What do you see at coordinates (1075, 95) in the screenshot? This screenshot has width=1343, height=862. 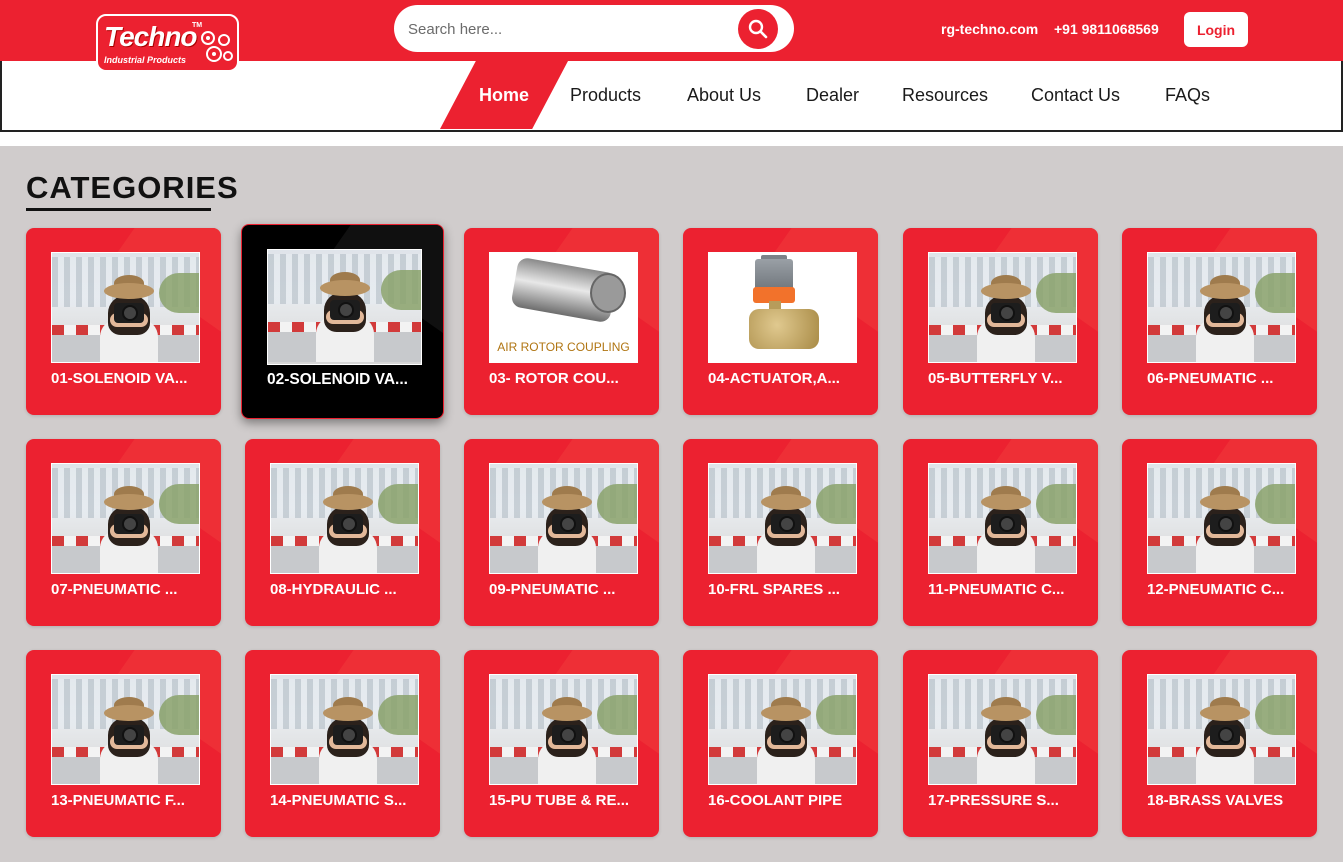 I see `nav-contact-us: Contact Us` at bounding box center [1075, 95].